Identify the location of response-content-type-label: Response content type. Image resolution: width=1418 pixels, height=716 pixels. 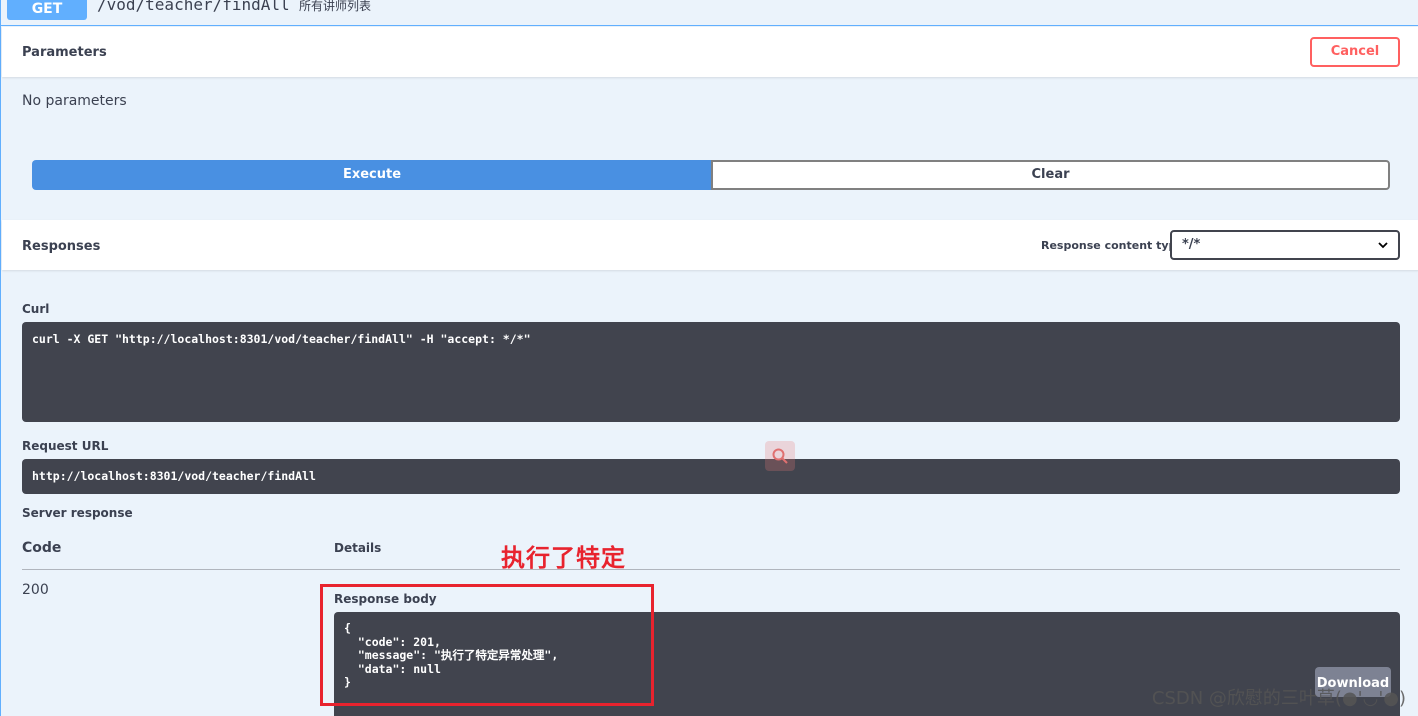
(1112, 245).